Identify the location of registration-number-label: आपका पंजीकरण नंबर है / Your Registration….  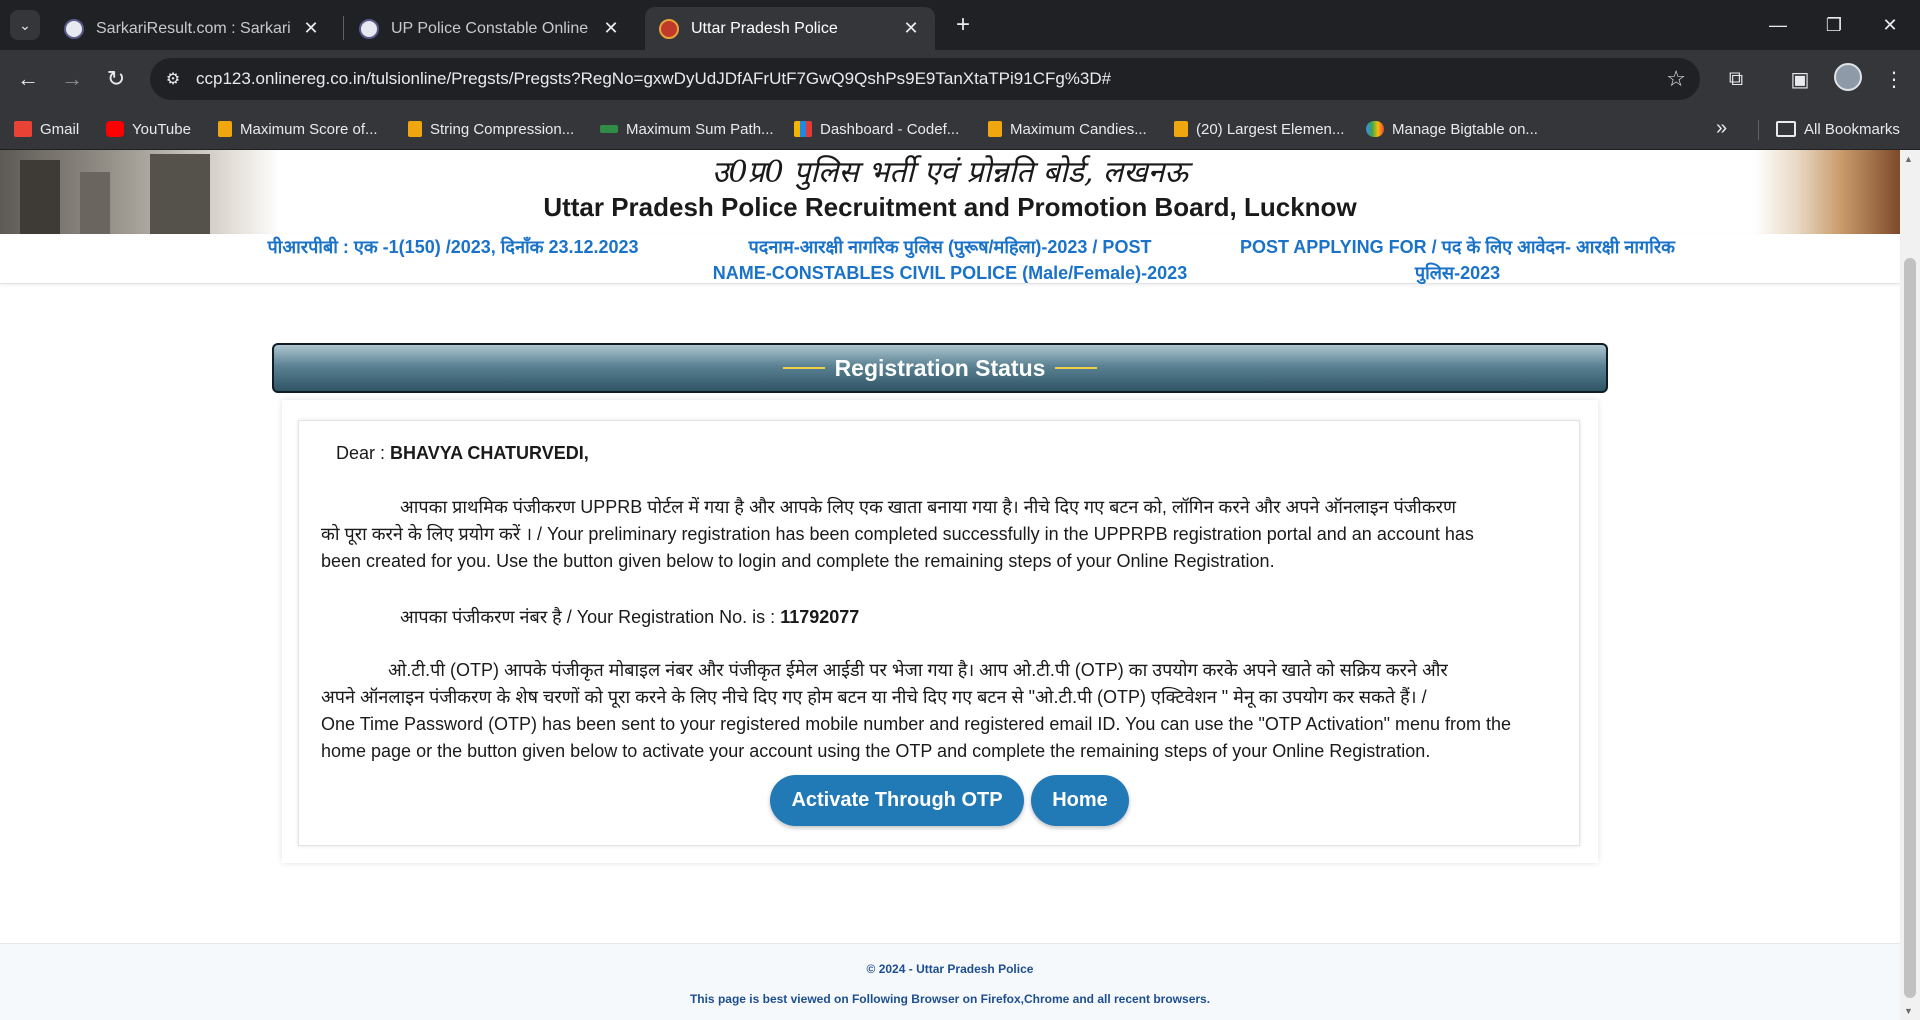
(588, 617).